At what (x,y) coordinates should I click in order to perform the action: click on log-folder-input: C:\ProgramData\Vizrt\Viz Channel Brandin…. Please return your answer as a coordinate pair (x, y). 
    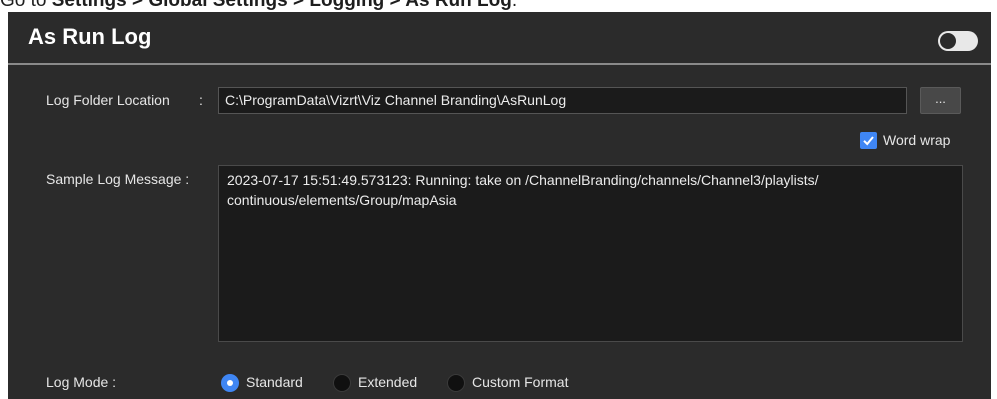
    Looking at the image, I should click on (562, 100).